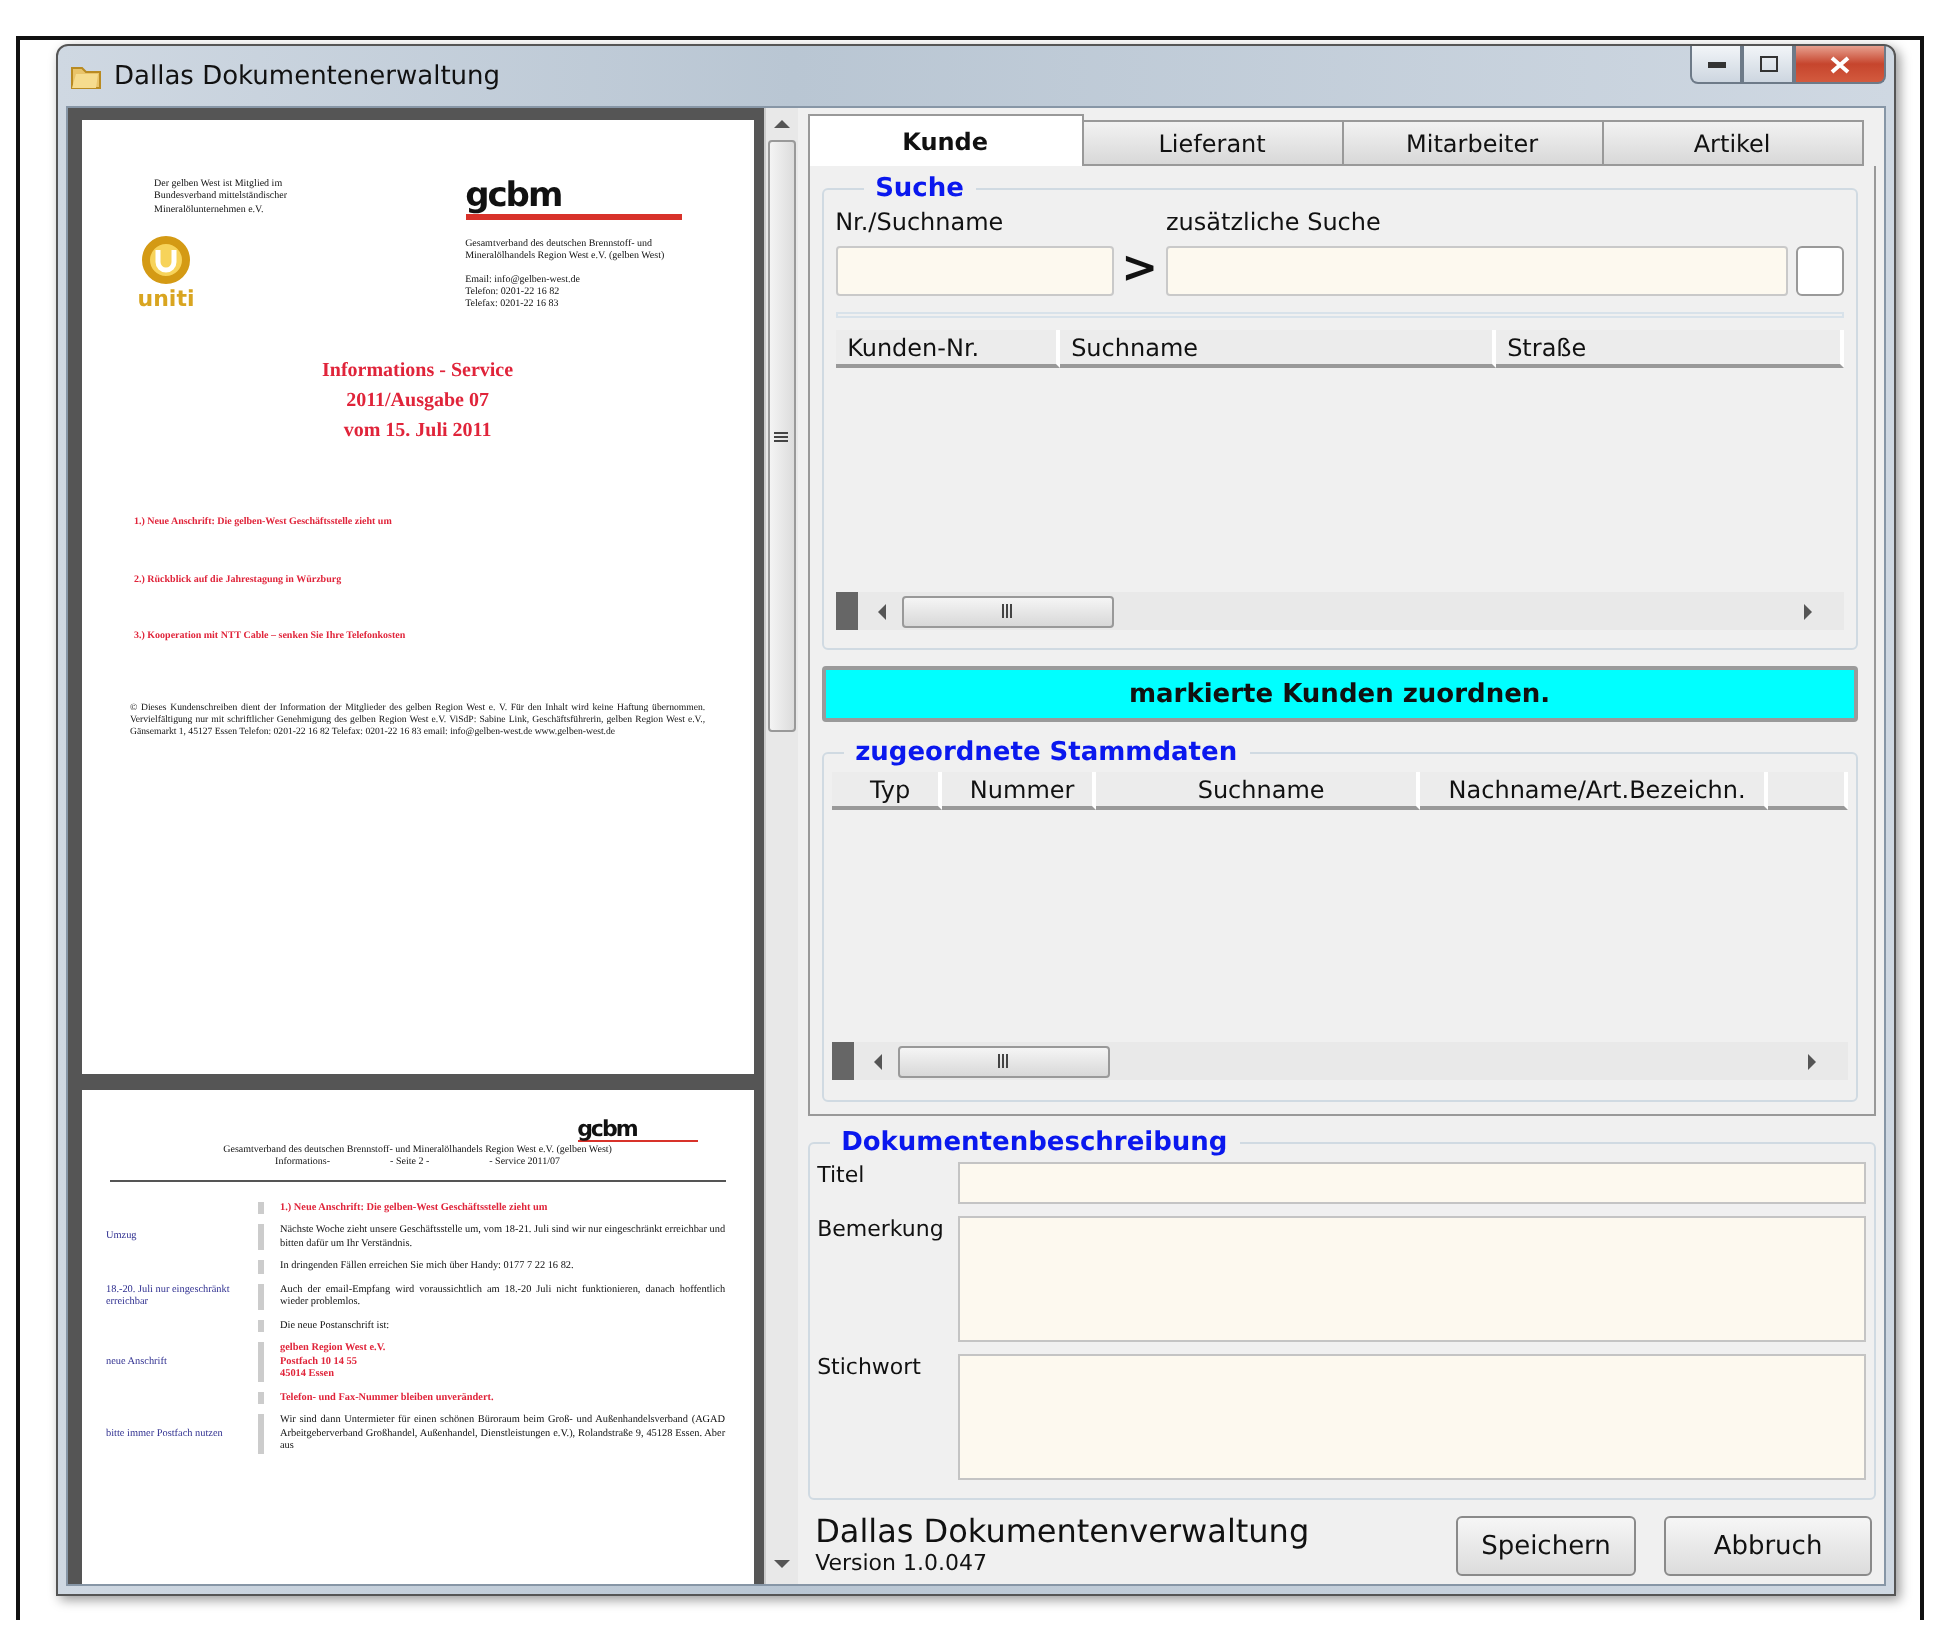 This screenshot has width=1940, height=1628. Describe the element at coordinates (166, 298) in the screenshot. I see `member-logo: uniti` at that location.